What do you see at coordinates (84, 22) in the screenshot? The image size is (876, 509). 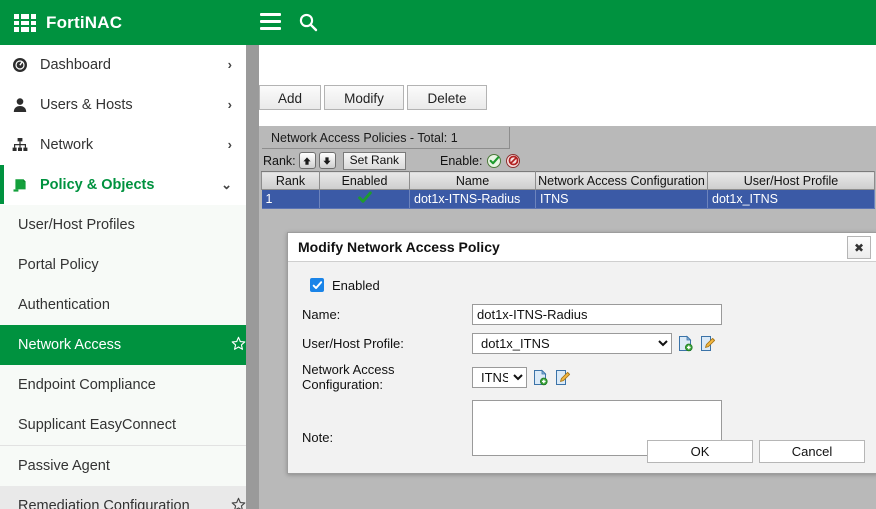 I see `brand-title: FortiNAC` at bounding box center [84, 22].